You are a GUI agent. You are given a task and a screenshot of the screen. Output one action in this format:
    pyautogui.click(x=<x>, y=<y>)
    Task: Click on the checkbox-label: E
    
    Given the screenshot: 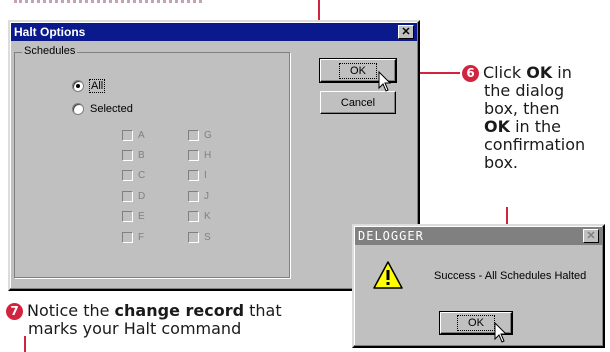 What is the action you would take?
    pyautogui.click(x=141, y=216)
    